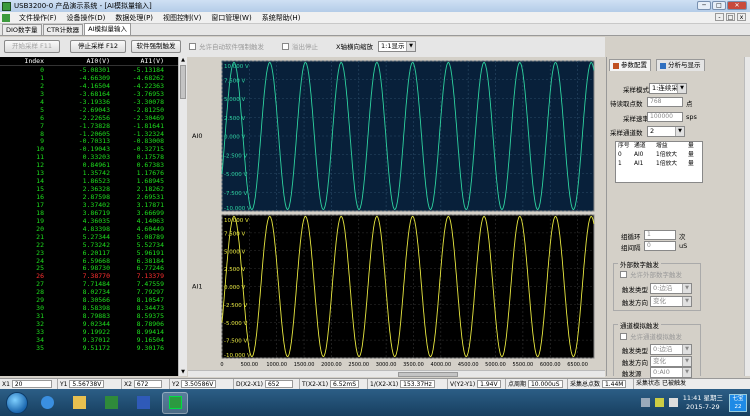 The image size is (750, 416). Describe the element at coordinates (89, 189) in the screenshot. I see `table-row: 15 2.36328 2.18262` at that location.